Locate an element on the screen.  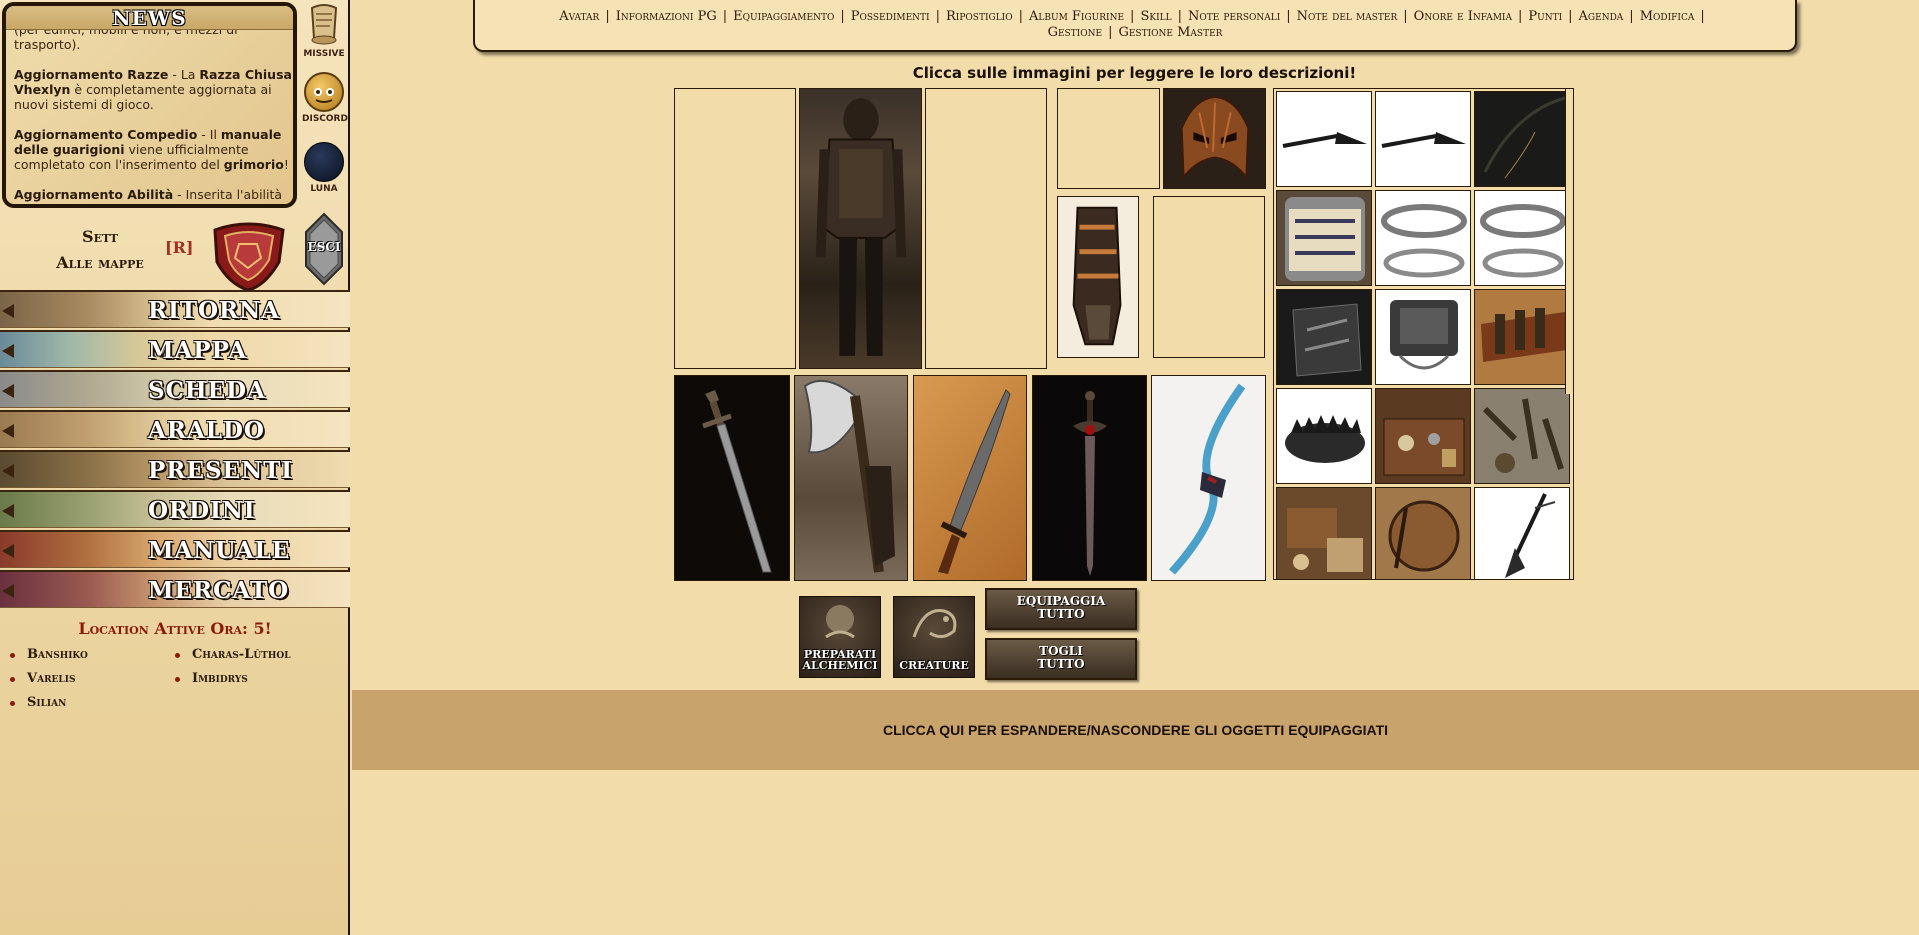
nav-mappa: MAPPA is located at coordinates (175, 349).